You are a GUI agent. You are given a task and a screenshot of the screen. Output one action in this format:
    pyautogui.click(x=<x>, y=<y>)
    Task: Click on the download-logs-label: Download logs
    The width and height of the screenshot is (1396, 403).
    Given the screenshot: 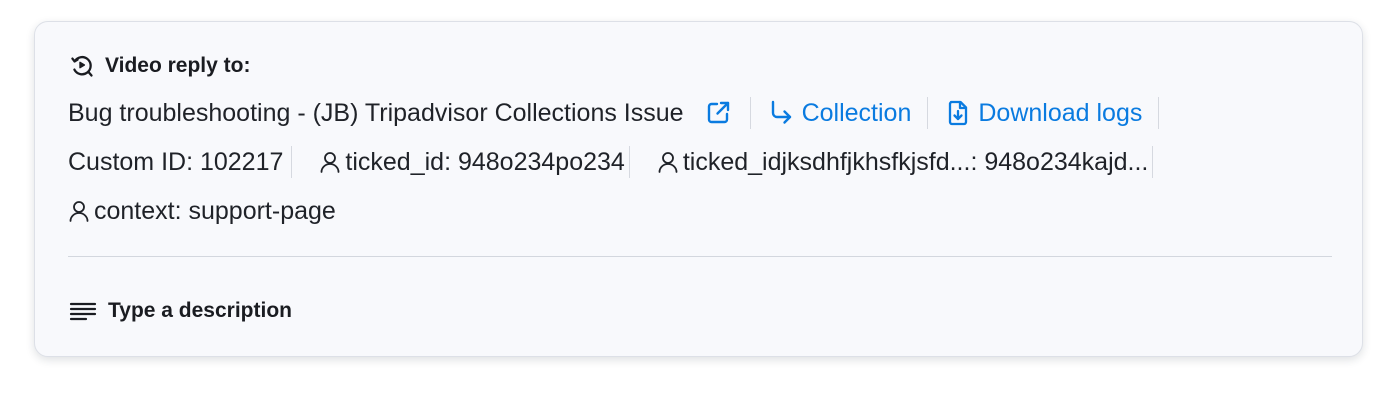 What is the action you would take?
    pyautogui.click(x=1060, y=112)
    